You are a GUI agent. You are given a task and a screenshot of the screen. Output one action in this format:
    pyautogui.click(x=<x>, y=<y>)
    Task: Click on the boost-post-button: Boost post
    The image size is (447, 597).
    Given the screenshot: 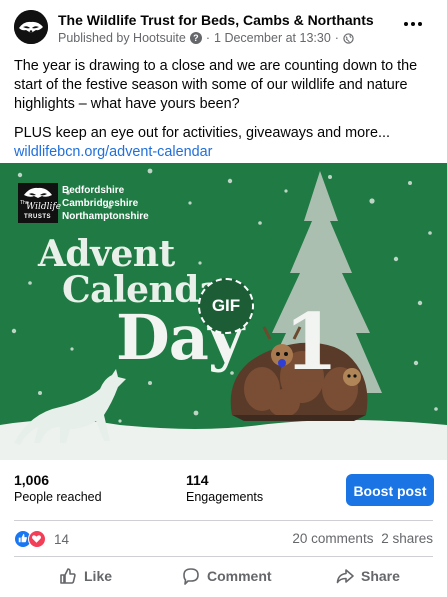 What is the action you would take?
    pyautogui.click(x=390, y=490)
    